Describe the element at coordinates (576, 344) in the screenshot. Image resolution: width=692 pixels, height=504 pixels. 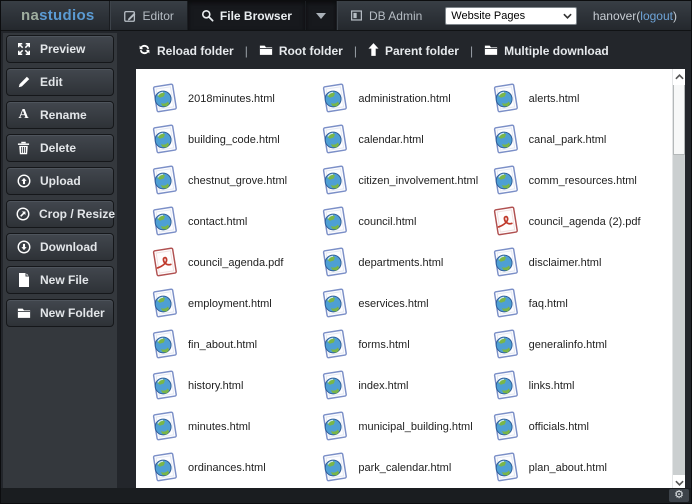
I see `file-item: generalinfo.html` at that location.